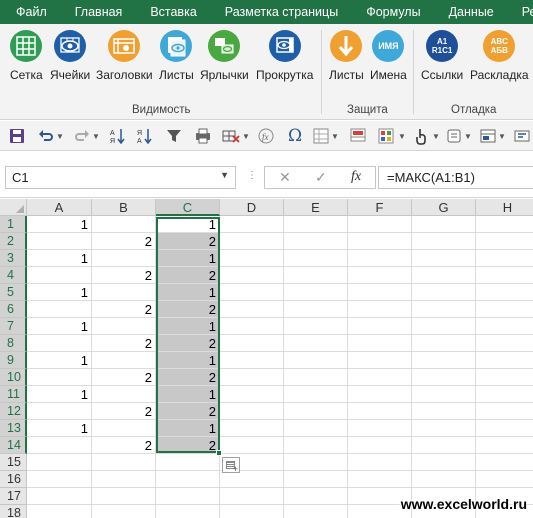 The width and height of the screenshot is (533, 518). What do you see at coordinates (380, 258) in the screenshot?
I see `cell-f3` at bounding box center [380, 258].